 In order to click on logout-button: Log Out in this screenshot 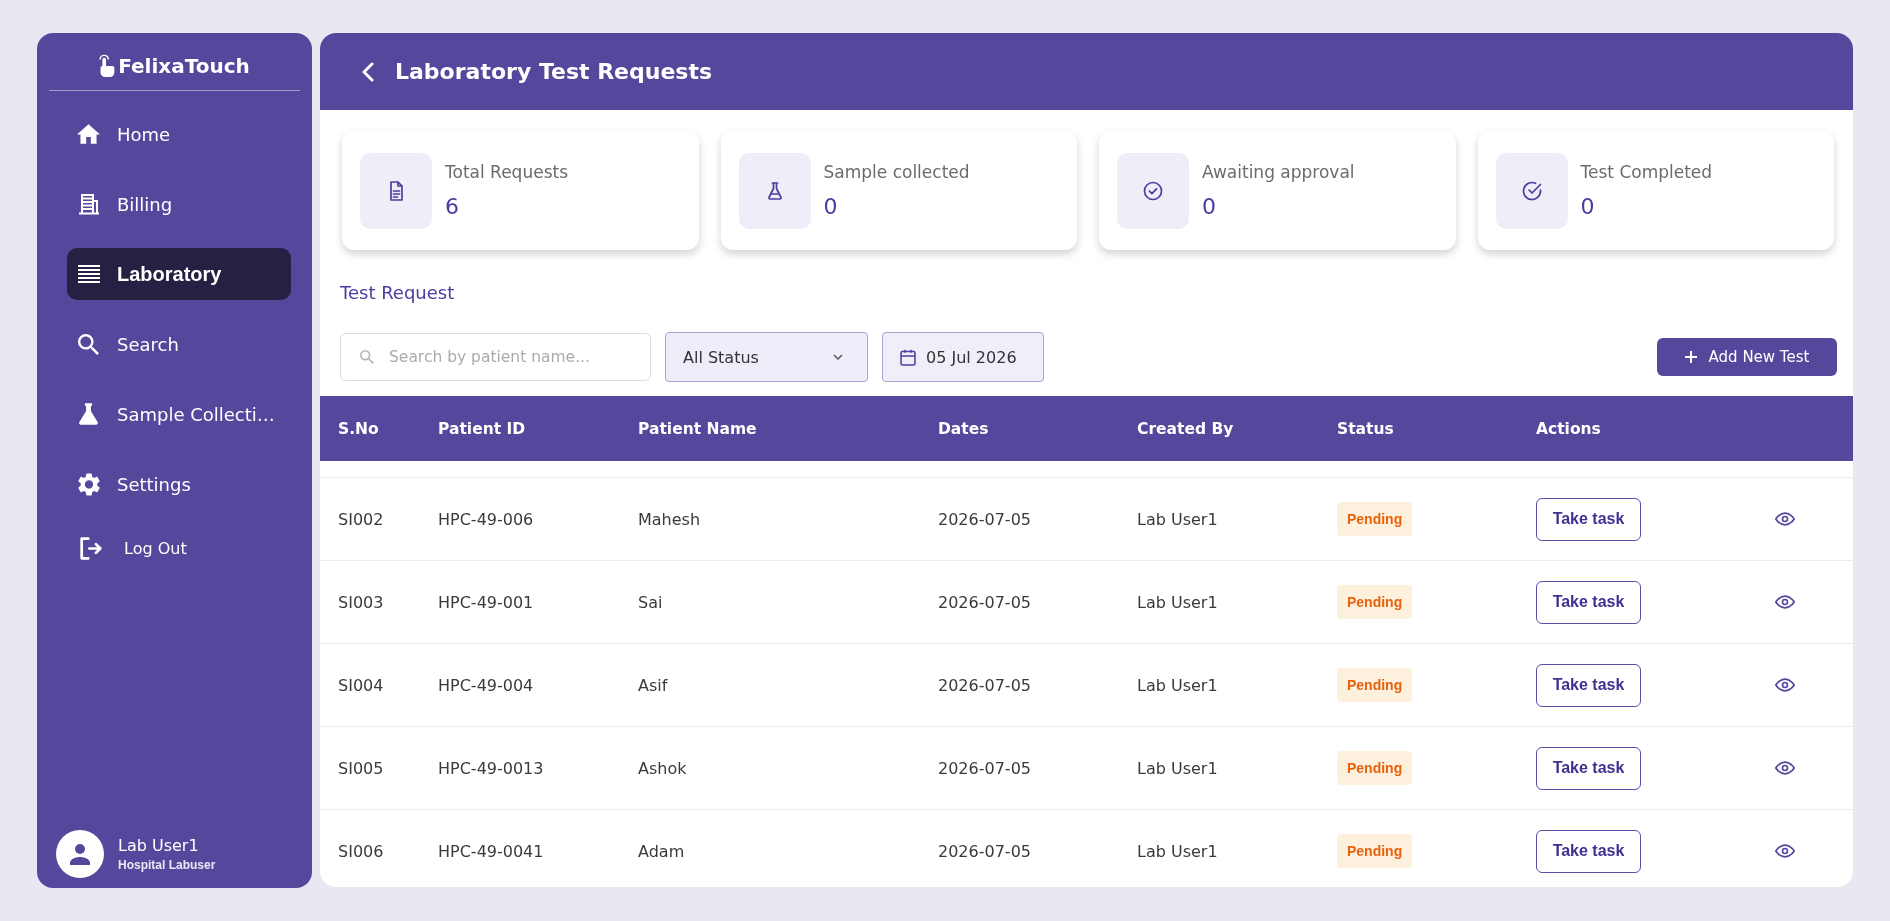, I will do `click(179, 548)`.